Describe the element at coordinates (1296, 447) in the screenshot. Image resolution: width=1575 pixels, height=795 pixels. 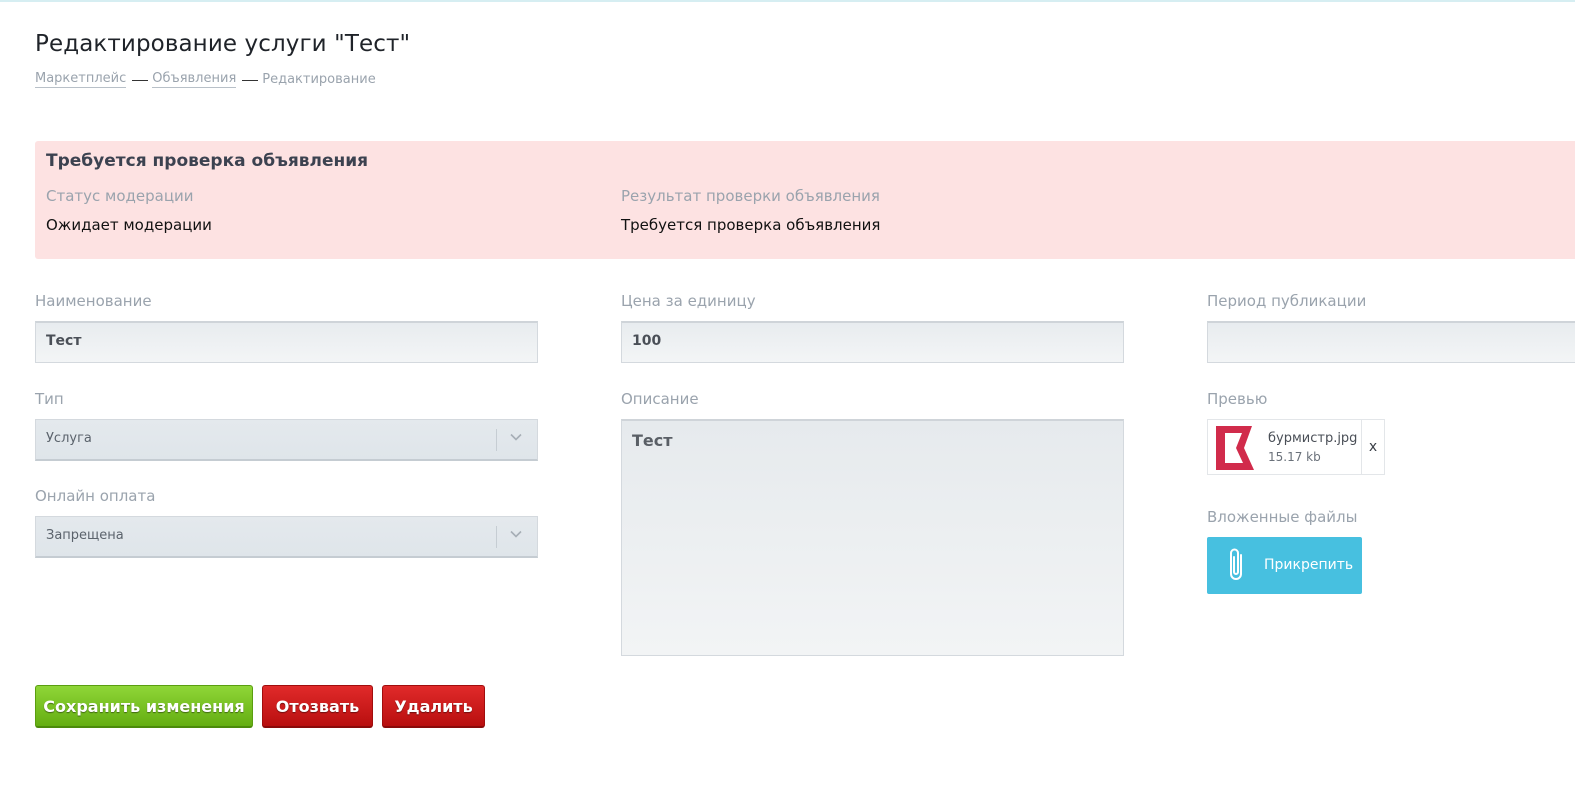
I see `preview-file-card: бурмистр.jpg 15.17 kb x` at that location.